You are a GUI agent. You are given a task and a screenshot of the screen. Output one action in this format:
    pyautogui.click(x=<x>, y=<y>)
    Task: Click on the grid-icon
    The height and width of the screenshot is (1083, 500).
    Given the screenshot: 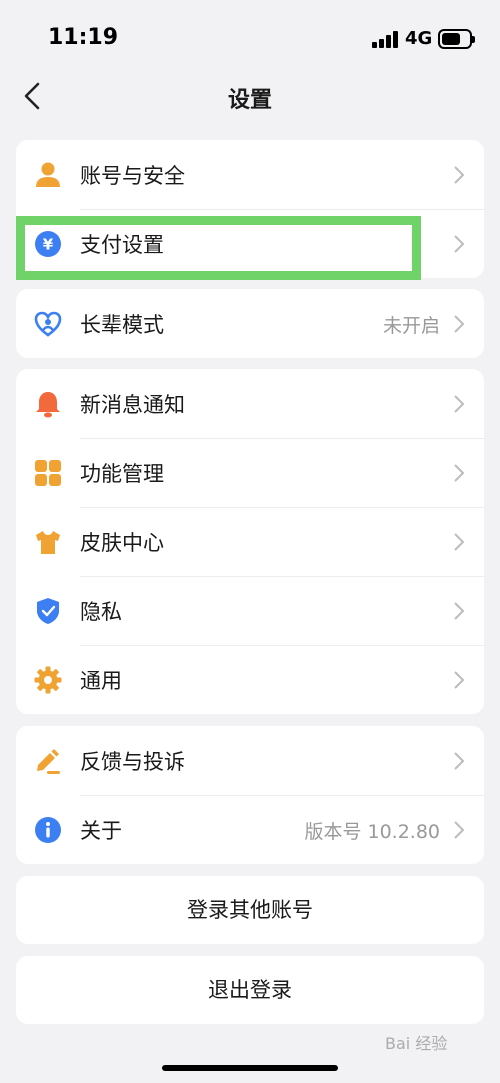 What is the action you would take?
    pyautogui.click(x=48, y=473)
    